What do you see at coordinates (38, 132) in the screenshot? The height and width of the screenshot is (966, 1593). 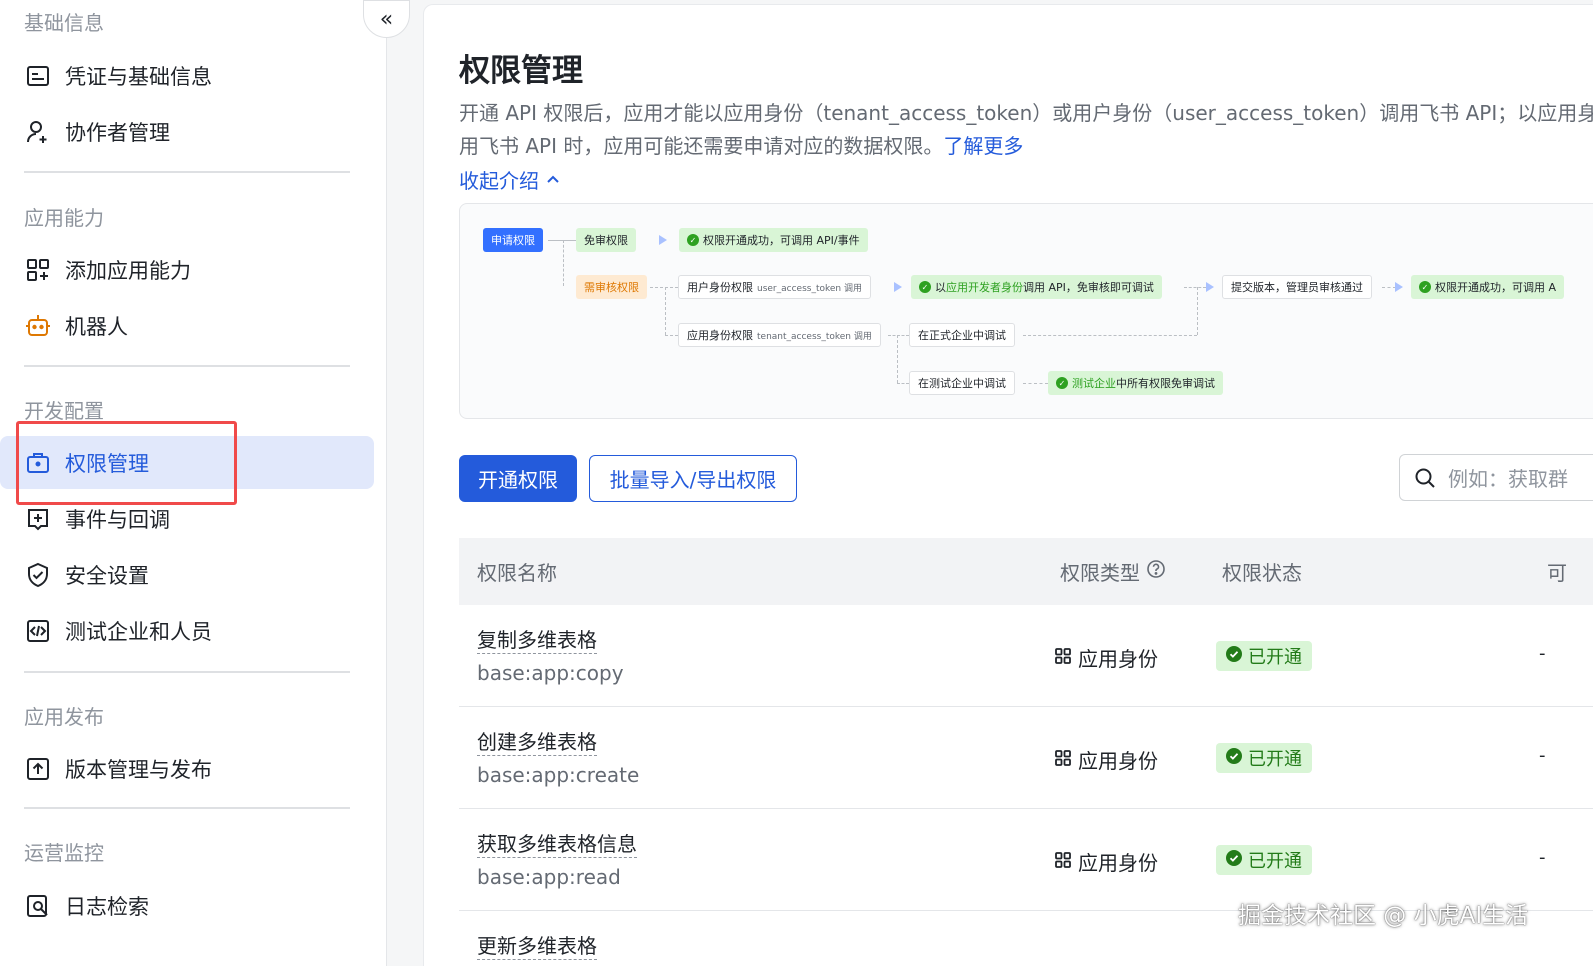 I see `user-add-icon` at bounding box center [38, 132].